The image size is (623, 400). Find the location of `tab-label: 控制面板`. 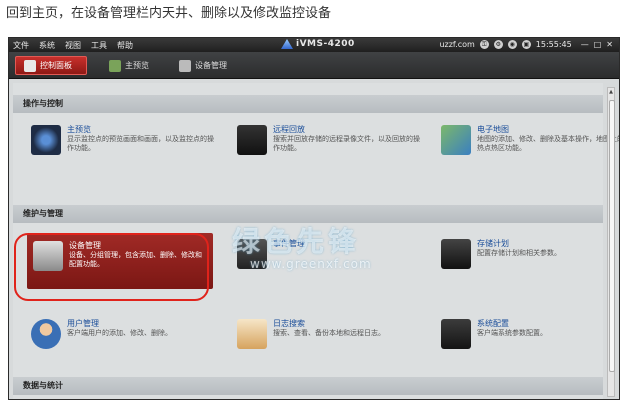

tab-label: 控制面板 is located at coordinates (56, 65).